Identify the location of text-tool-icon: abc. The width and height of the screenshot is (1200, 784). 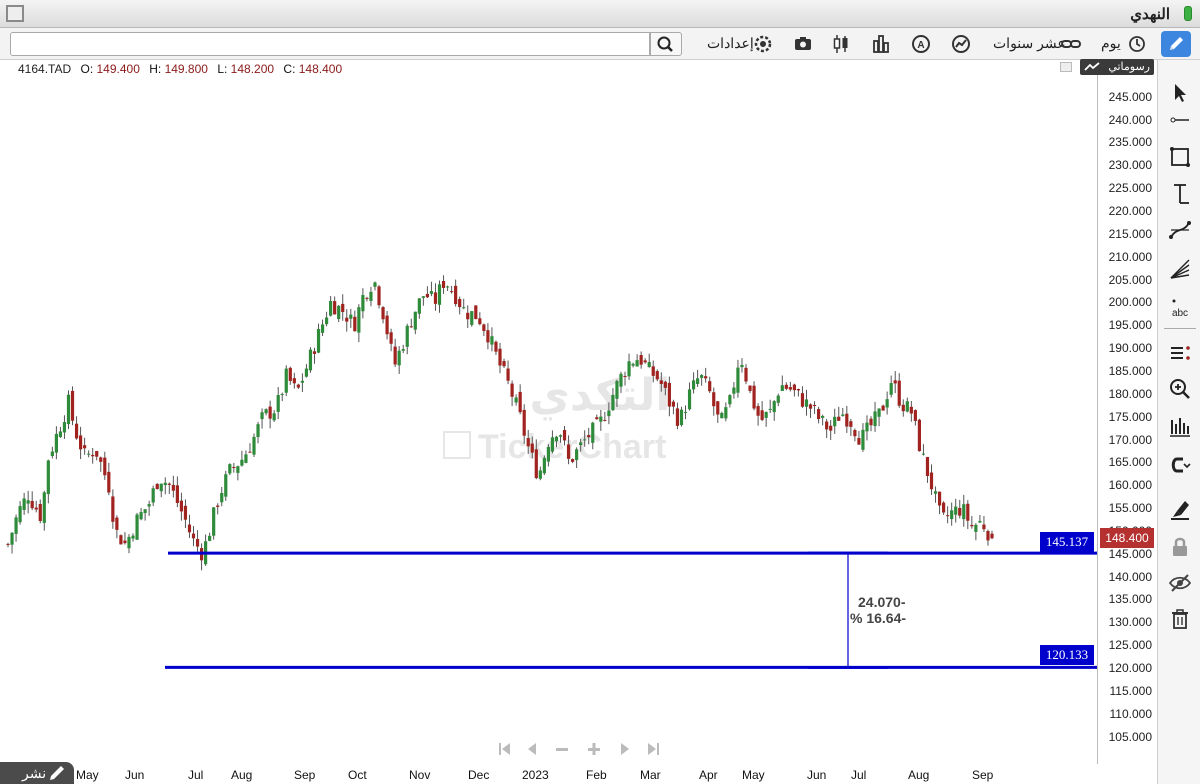
(1180, 309).